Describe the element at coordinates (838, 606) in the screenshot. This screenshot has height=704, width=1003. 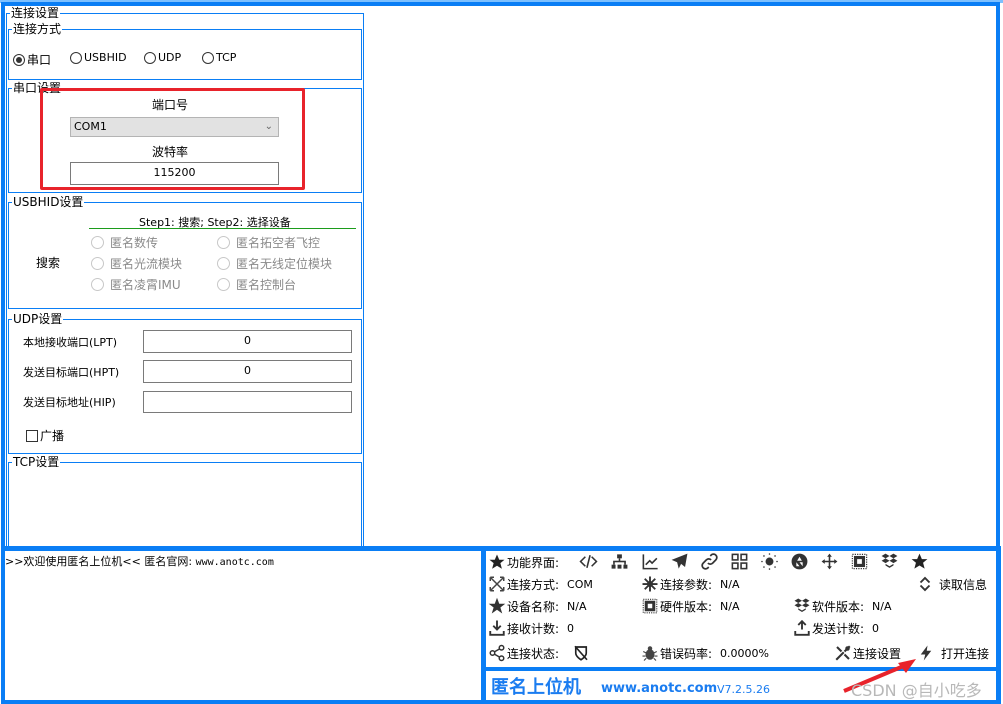
I see `software-version-label: 软件版本:` at that location.